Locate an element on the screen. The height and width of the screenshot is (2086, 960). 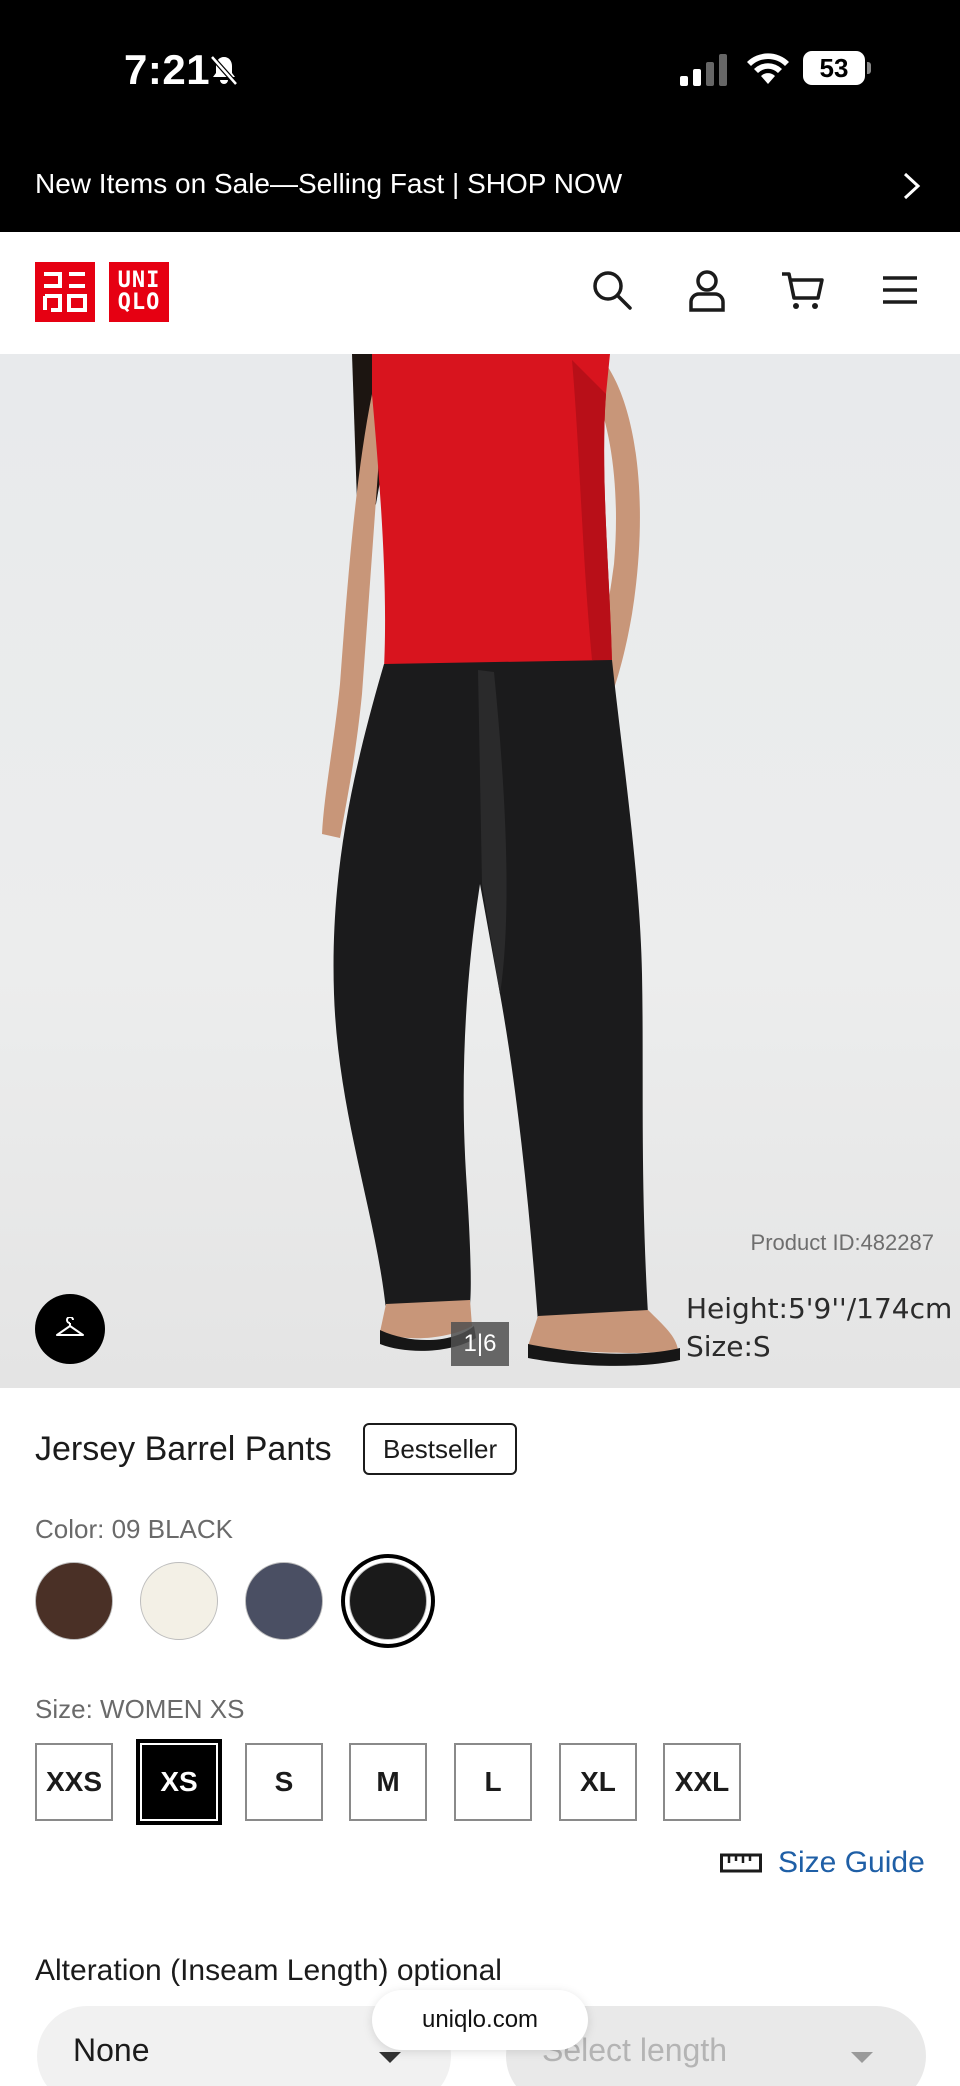
size-option-m: M is located at coordinates (388, 1782).